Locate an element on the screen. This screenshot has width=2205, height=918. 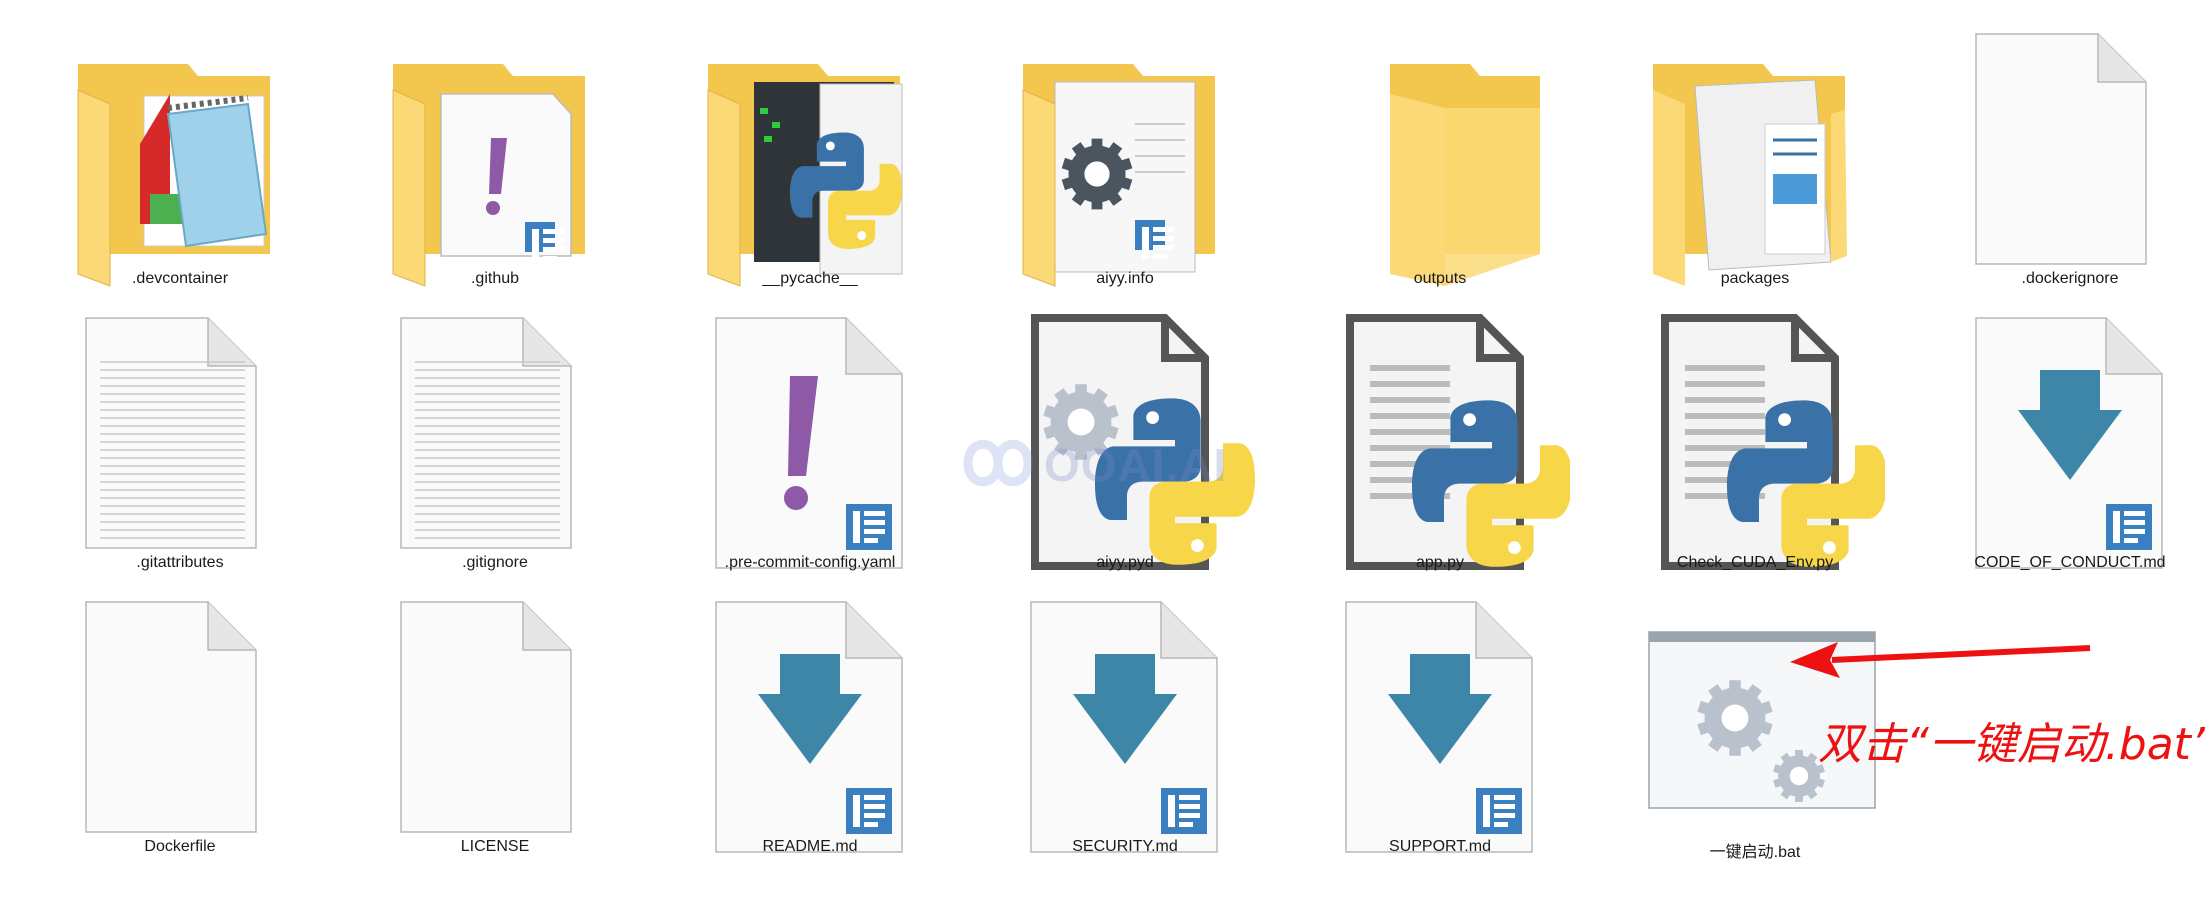
file-name-label: app.py is located at coordinates (1440, 562).